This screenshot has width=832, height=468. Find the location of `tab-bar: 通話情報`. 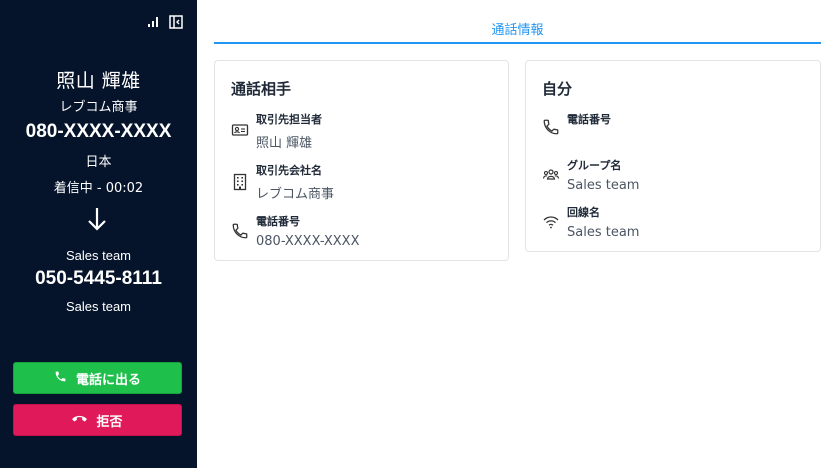

tab-bar: 通話情報 is located at coordinates (517, 29).